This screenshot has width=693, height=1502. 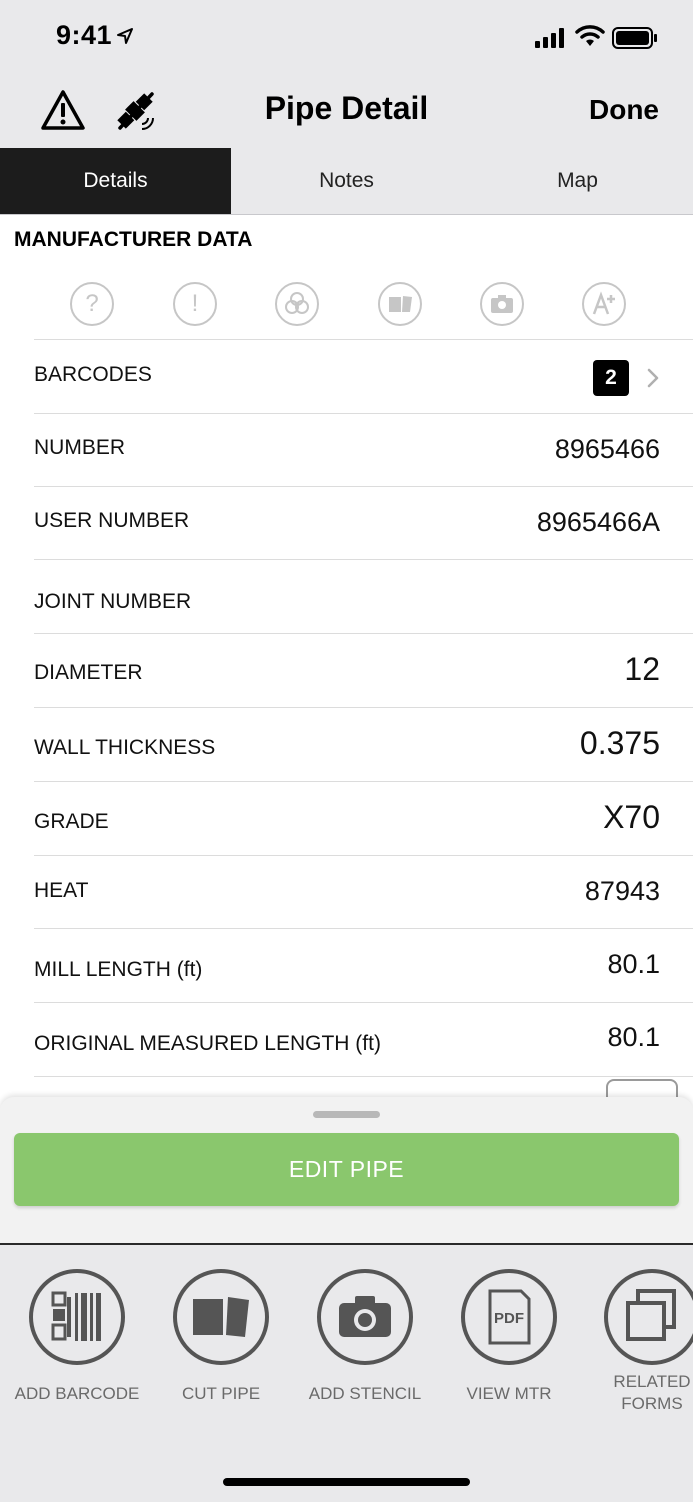 I want to click on field-label: HEAT, so click(x=61, y=890).